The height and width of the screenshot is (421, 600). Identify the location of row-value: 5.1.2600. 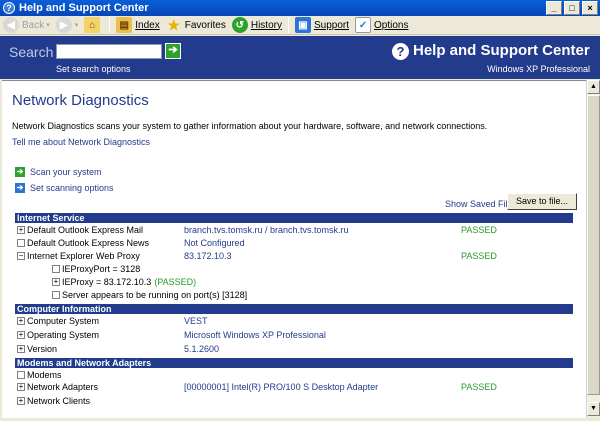
(202, 349).